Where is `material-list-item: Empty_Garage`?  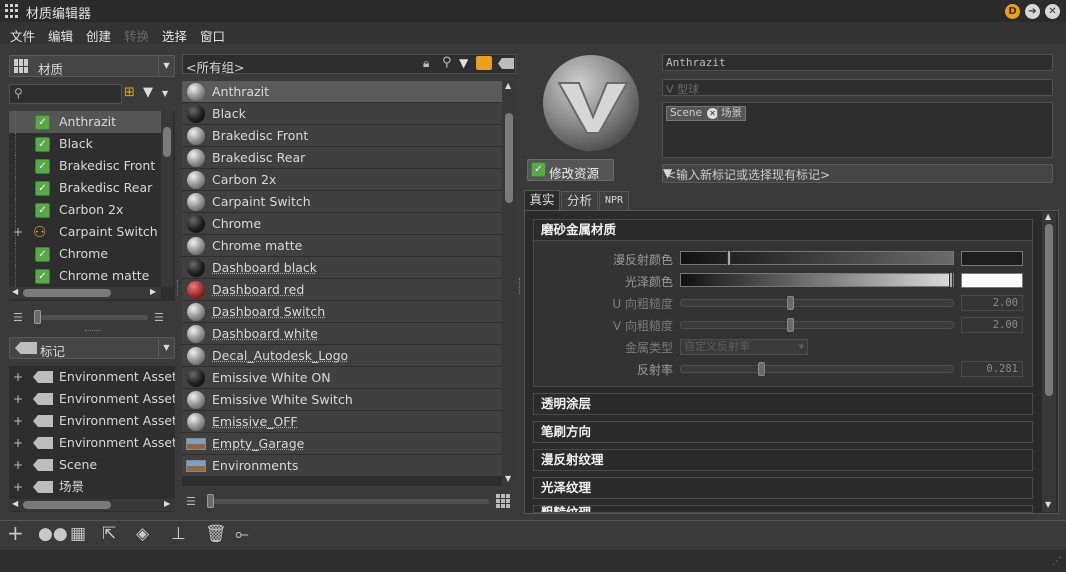
material-list-item: Empty_Garage is located at coordinates (342, 444).